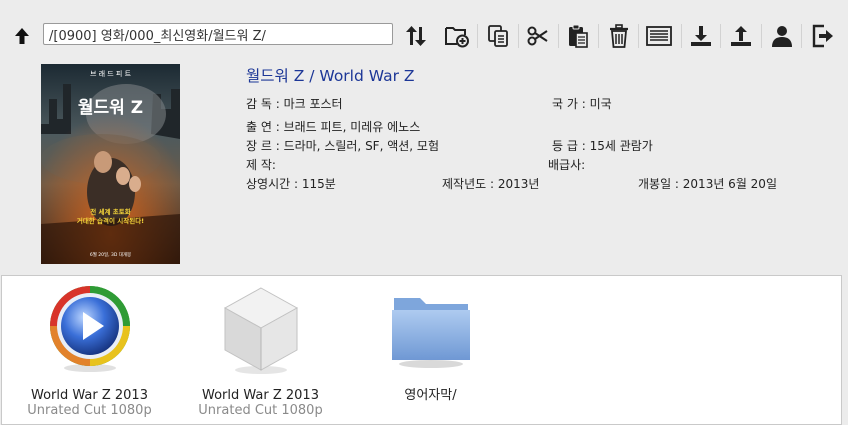 The image size is (848, 425). I want to click on user-icon, so click(782, 36).